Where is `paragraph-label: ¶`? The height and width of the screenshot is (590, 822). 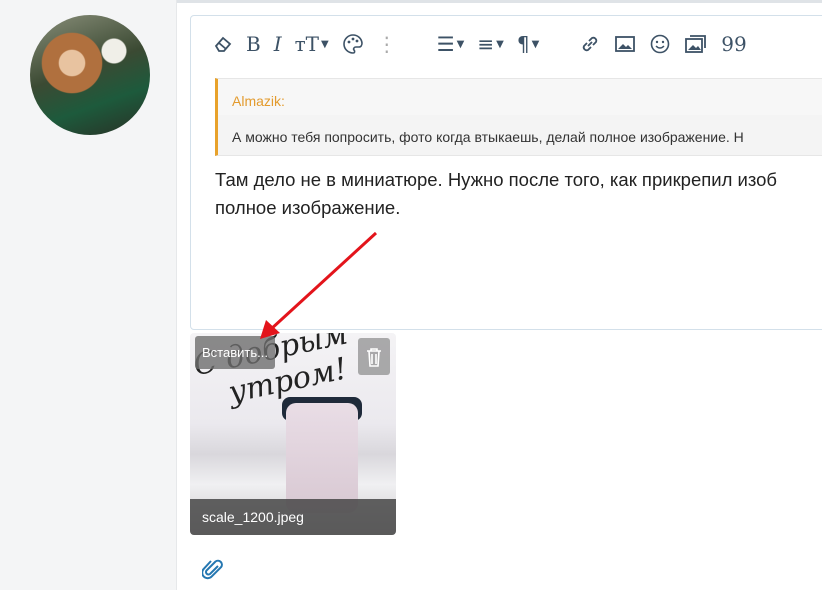
paragraph-label: ¶ is located at coordinates (523, 44).